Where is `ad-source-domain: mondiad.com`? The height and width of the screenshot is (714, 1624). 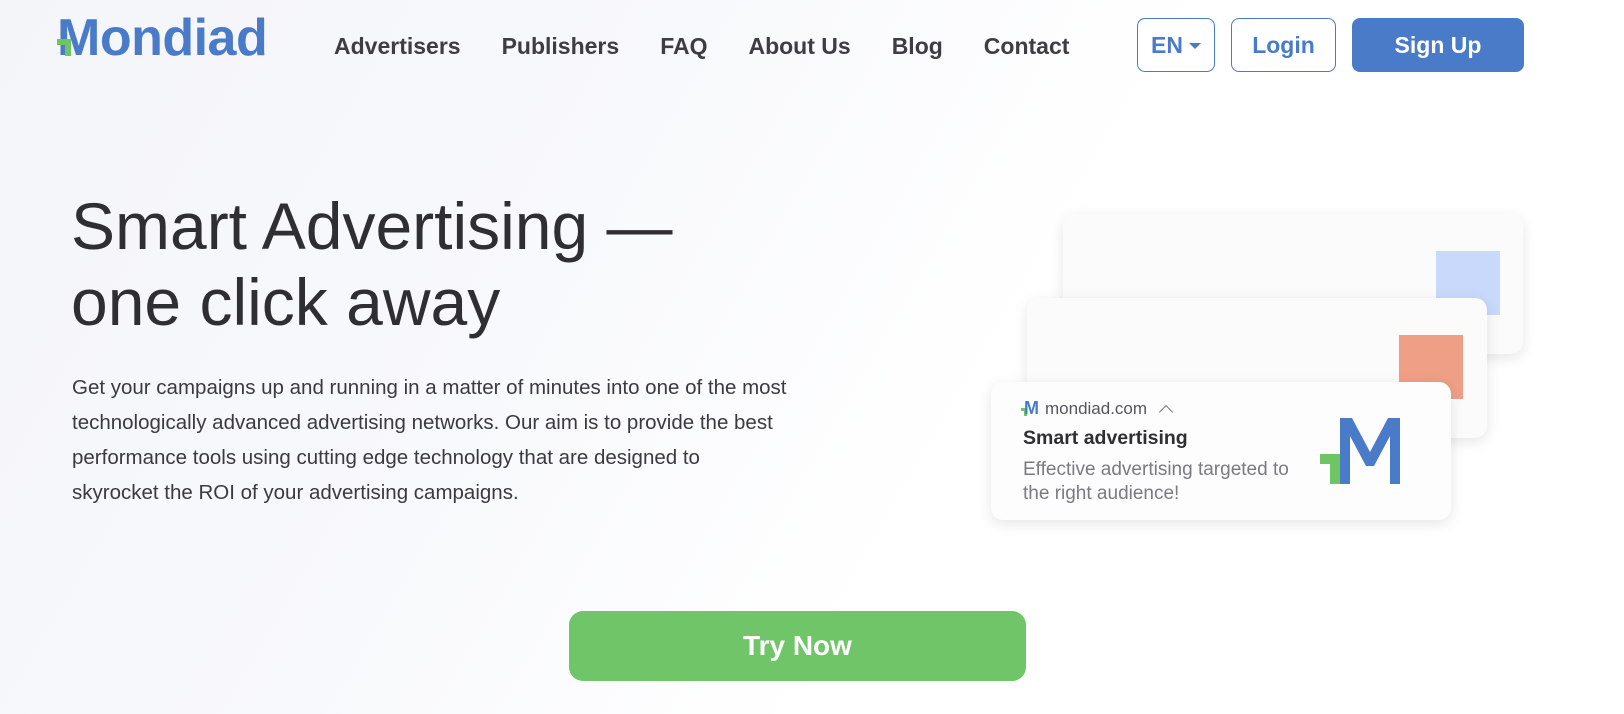
ad-source-domain: mondiad.com is located at coordinates (1096, 408).